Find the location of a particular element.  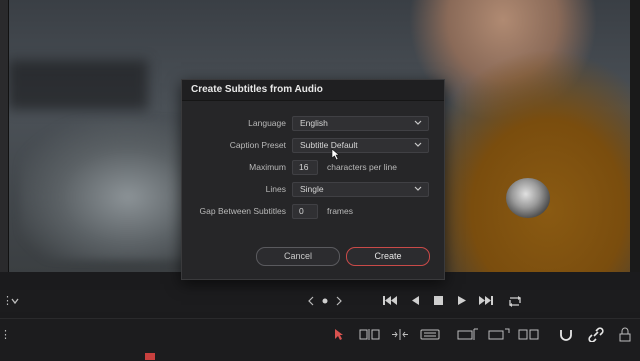

blade-icon is located at coordinates (430, 334).